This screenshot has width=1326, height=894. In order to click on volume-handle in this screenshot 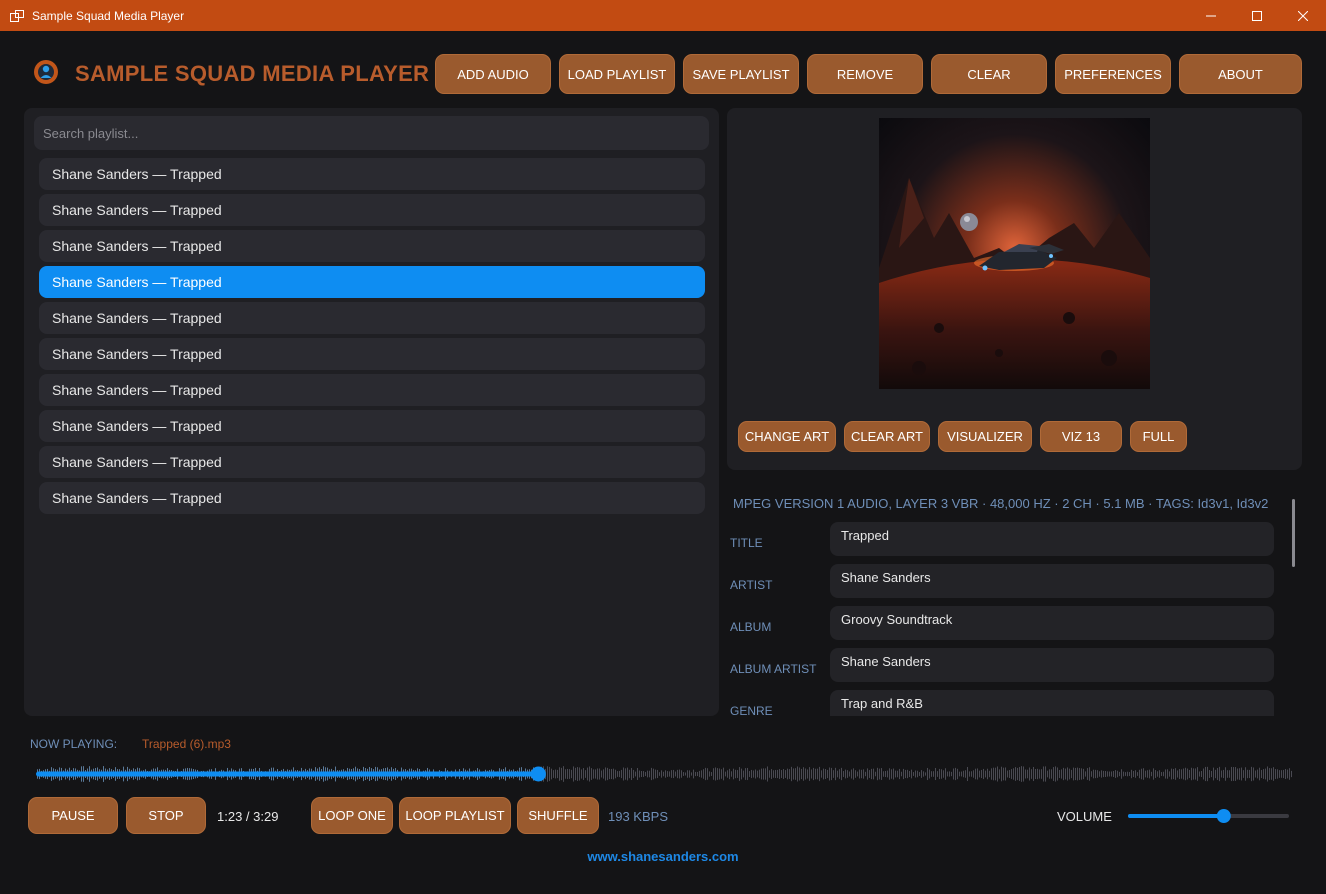, I will do `click(1223, 816)`.